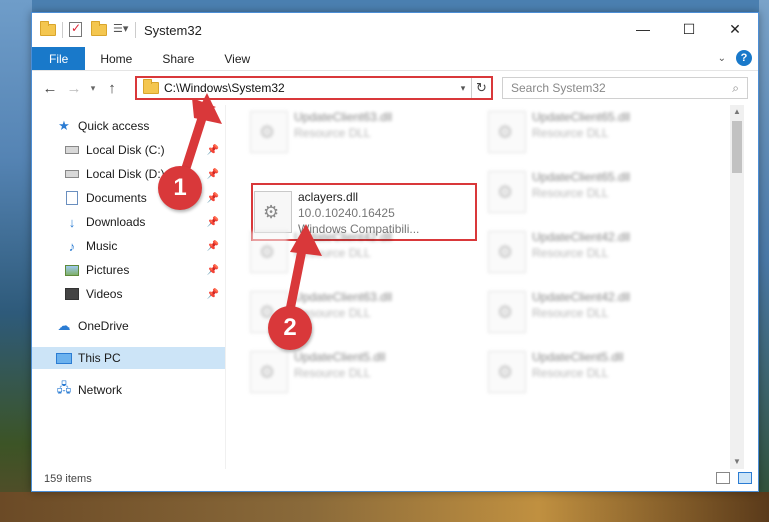 Image resolution: width=769 pixels, height=522 pixels. I want to click on desktop-background-right, so click(764, 261).